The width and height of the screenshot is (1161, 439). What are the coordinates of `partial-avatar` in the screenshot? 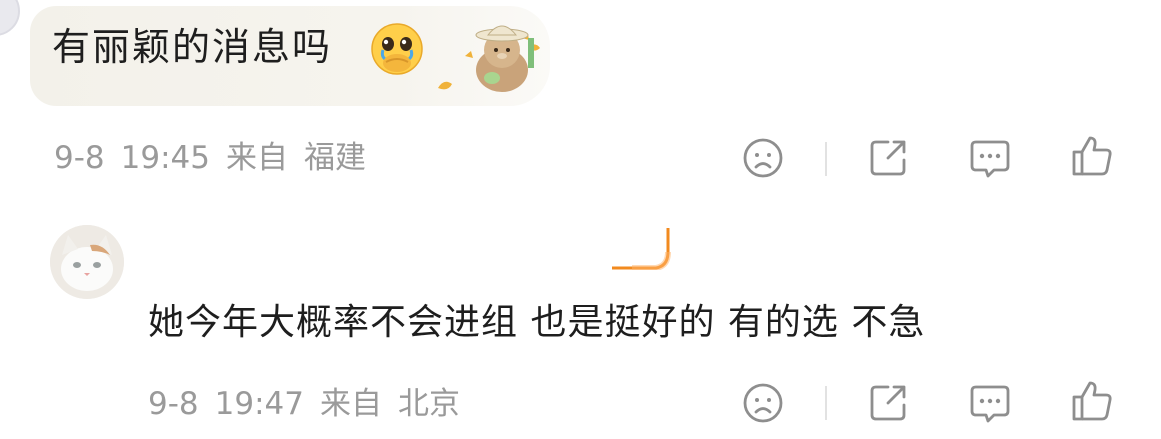 It's located at (10, 18).